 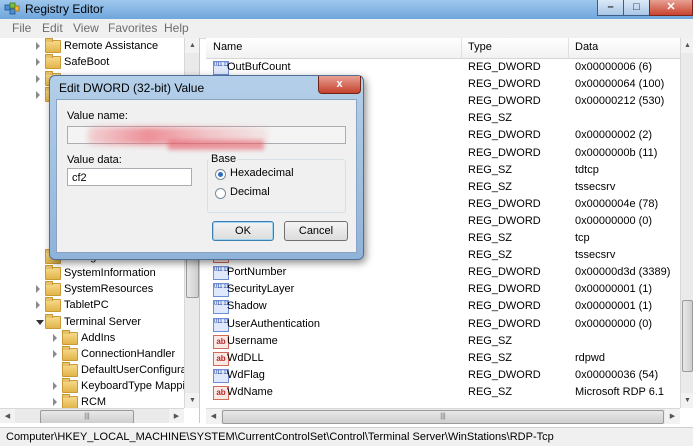 I want to click on value-data: 0x00000002 (2), so click(x=614, y=135).